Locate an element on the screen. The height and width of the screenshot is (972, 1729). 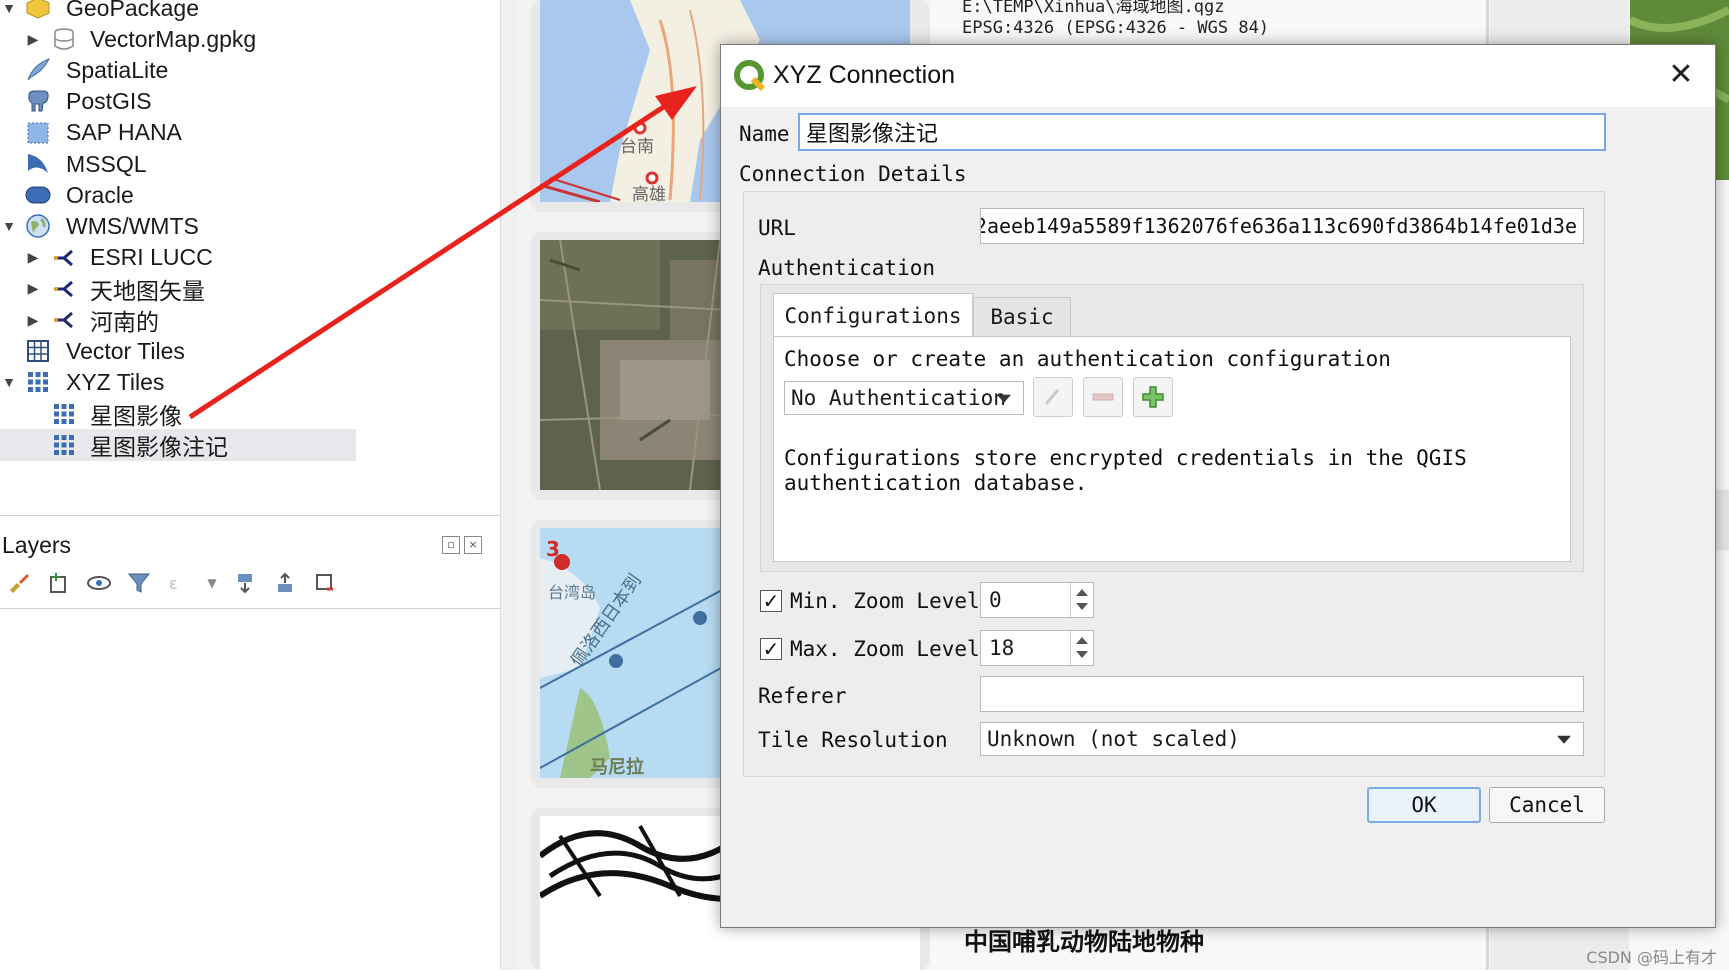
watermark-text: CSDN @码上有才 is located at coordinates (1651, 957).